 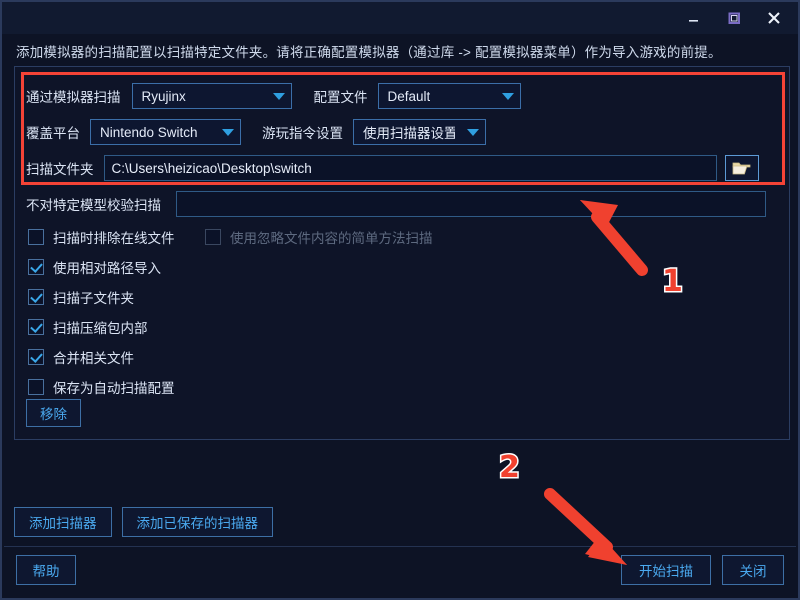 What do you see at coordinates (400, 18) in the screenshot?
I see `title-bar` at bounding box center [400, 18].